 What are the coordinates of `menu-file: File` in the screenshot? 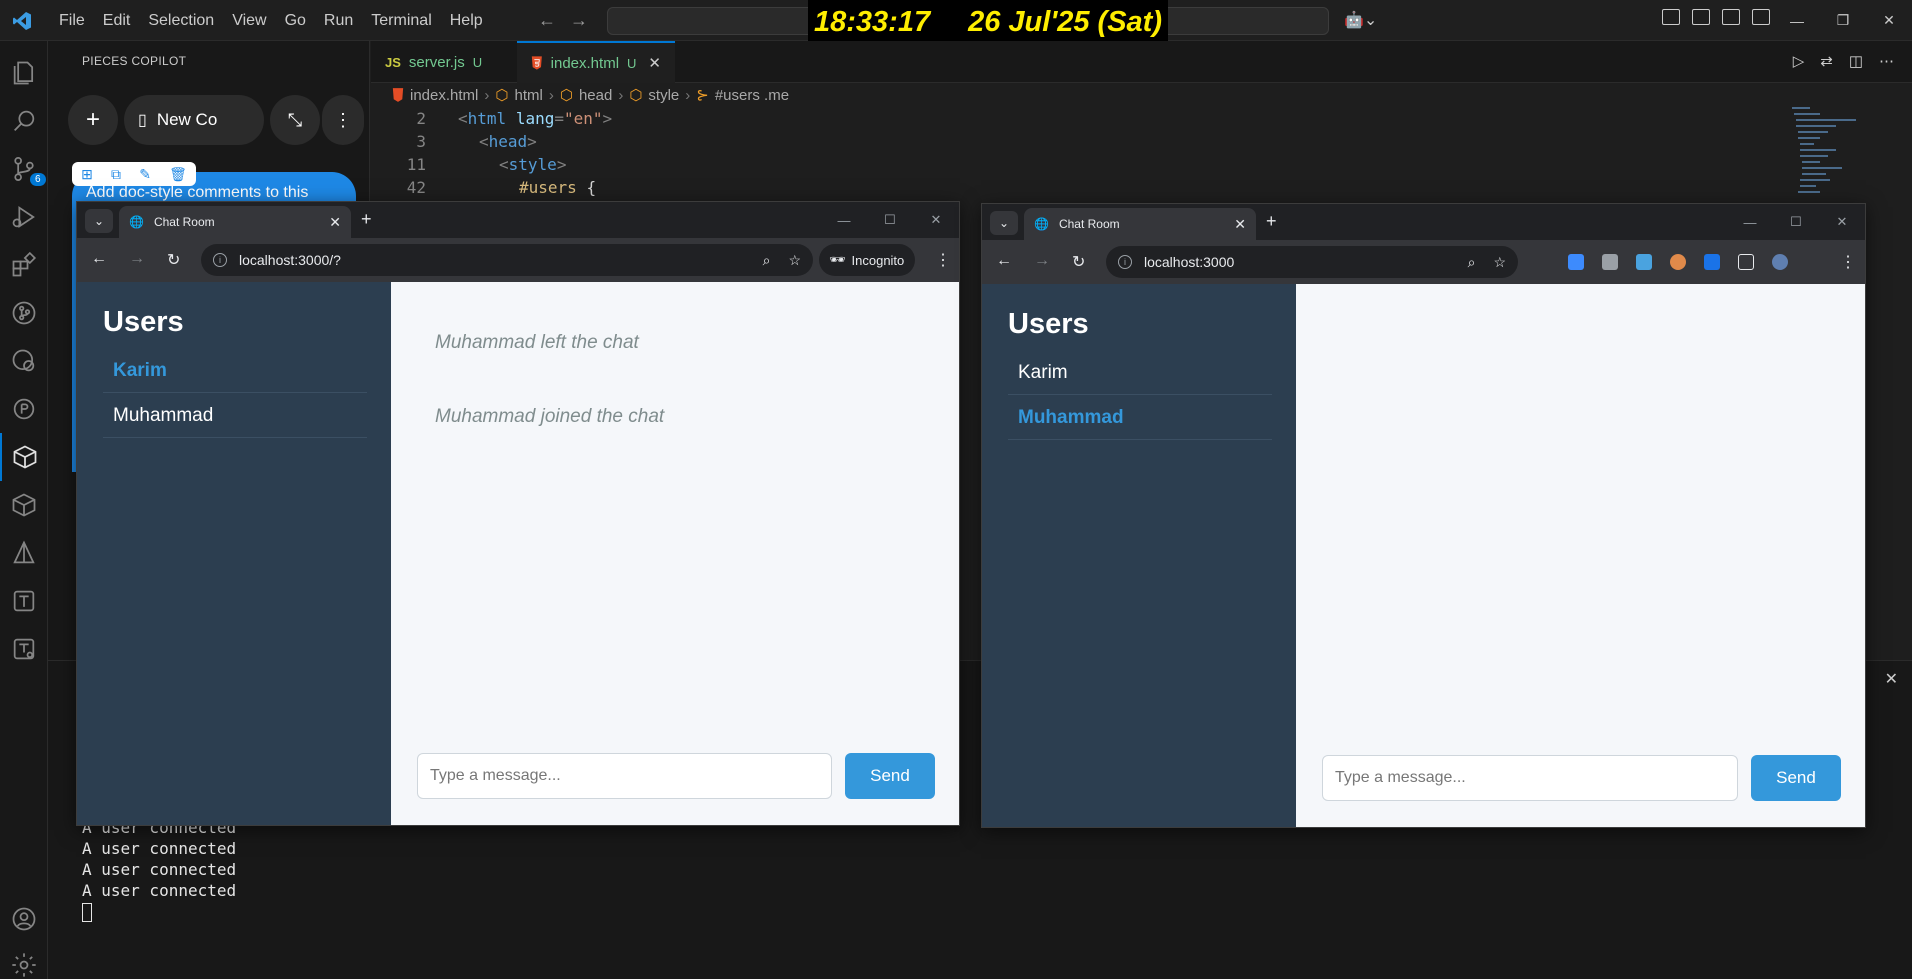 It's located at (72, 21).